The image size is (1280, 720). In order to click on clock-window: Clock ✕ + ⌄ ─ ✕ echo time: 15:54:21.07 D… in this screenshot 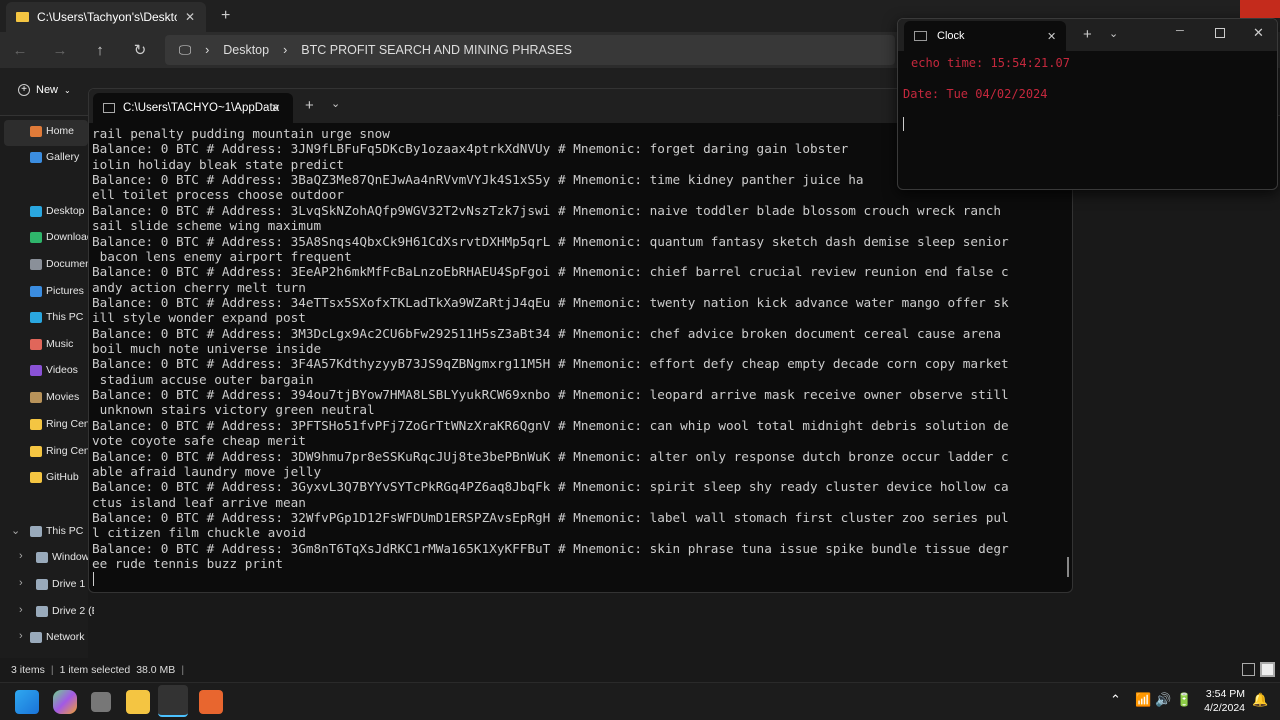, I will do `click(1087, 104)`.